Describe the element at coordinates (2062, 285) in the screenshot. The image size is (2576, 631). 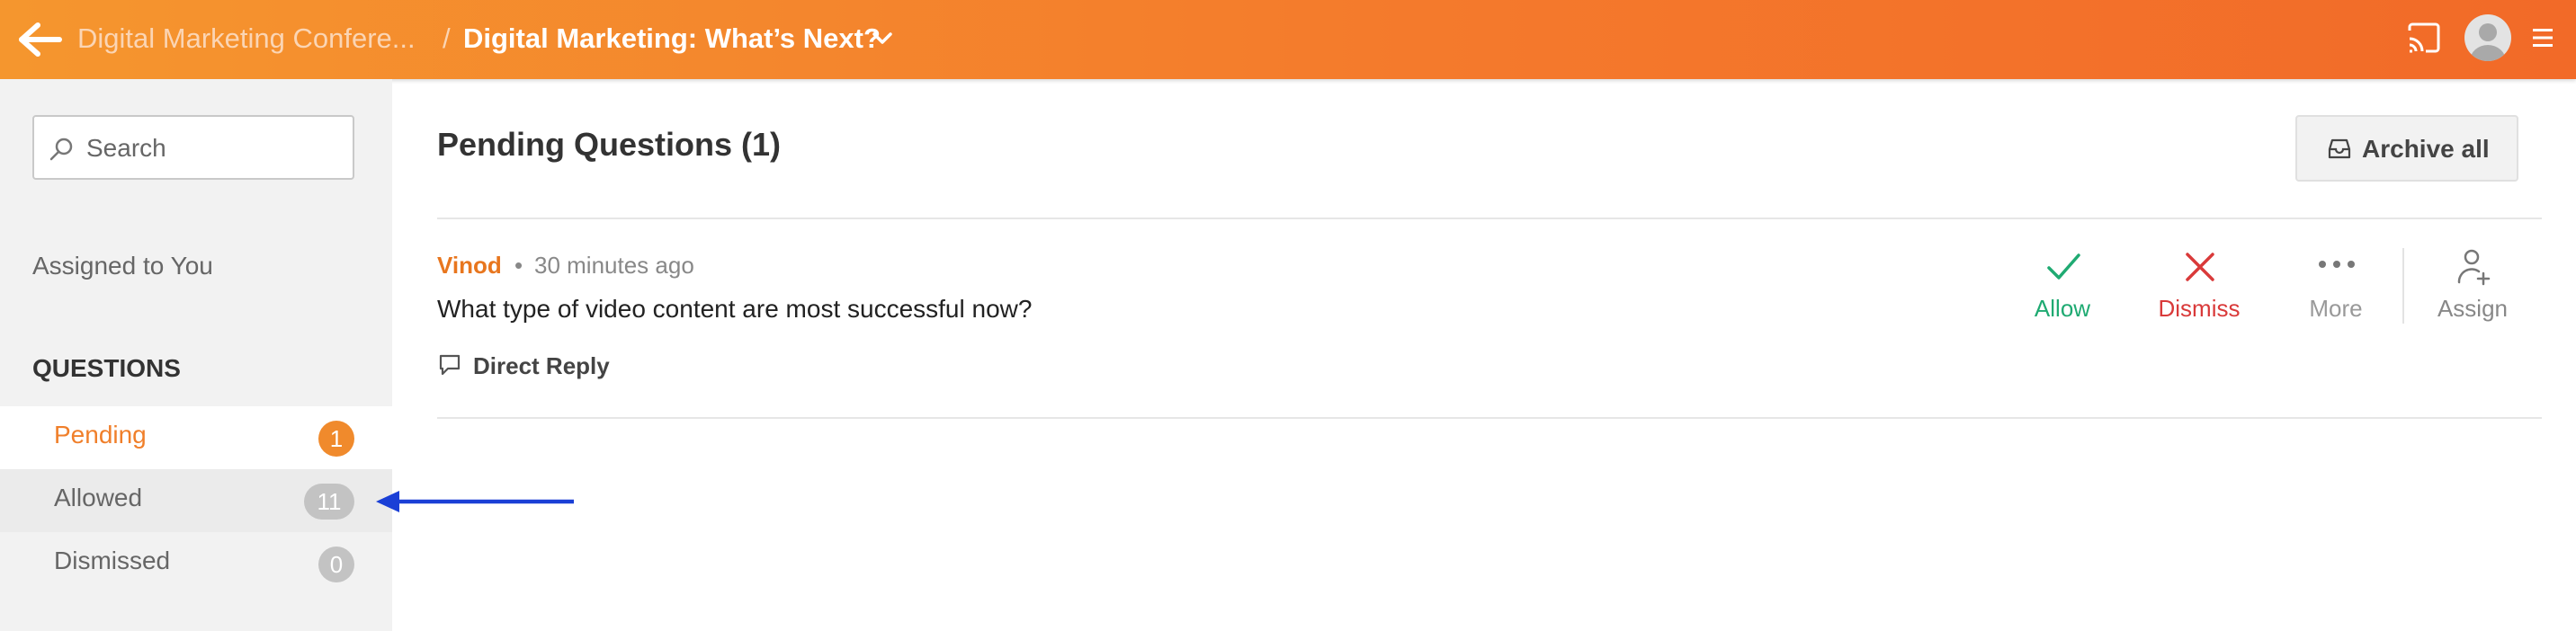
I see `allow-button: Allow` at that location.